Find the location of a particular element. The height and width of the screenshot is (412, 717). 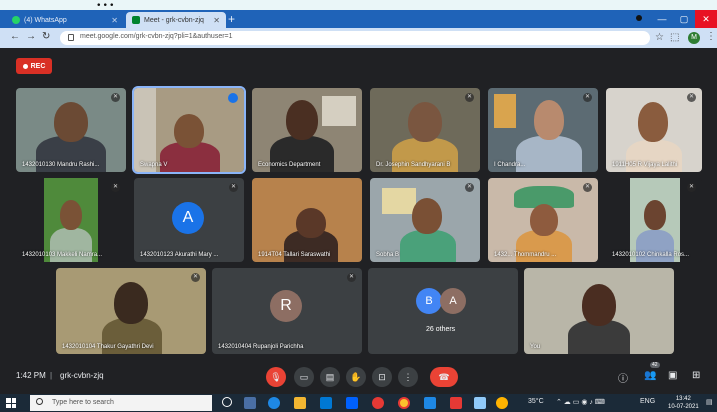

participant-tile-active: Swapna V is located at coordinates (189, 130).